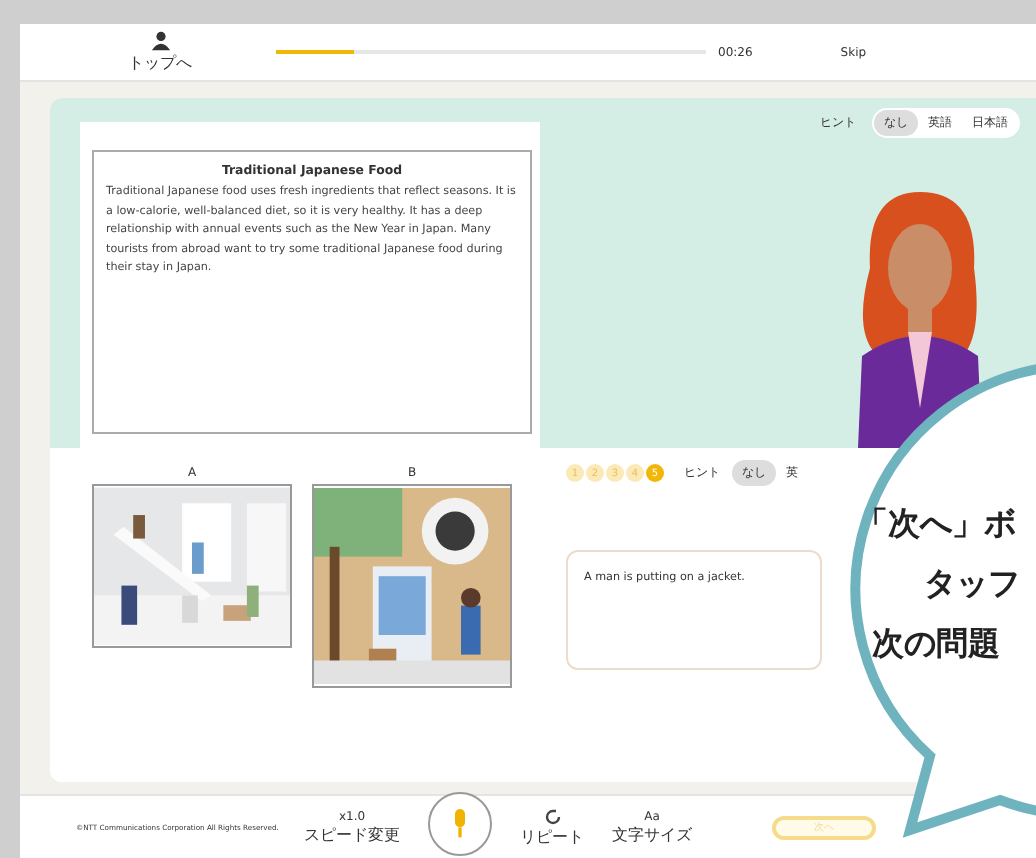 This screenshot has height=858, width=1036. I want to click on callout-text: 次の問題, so click(936, 645).